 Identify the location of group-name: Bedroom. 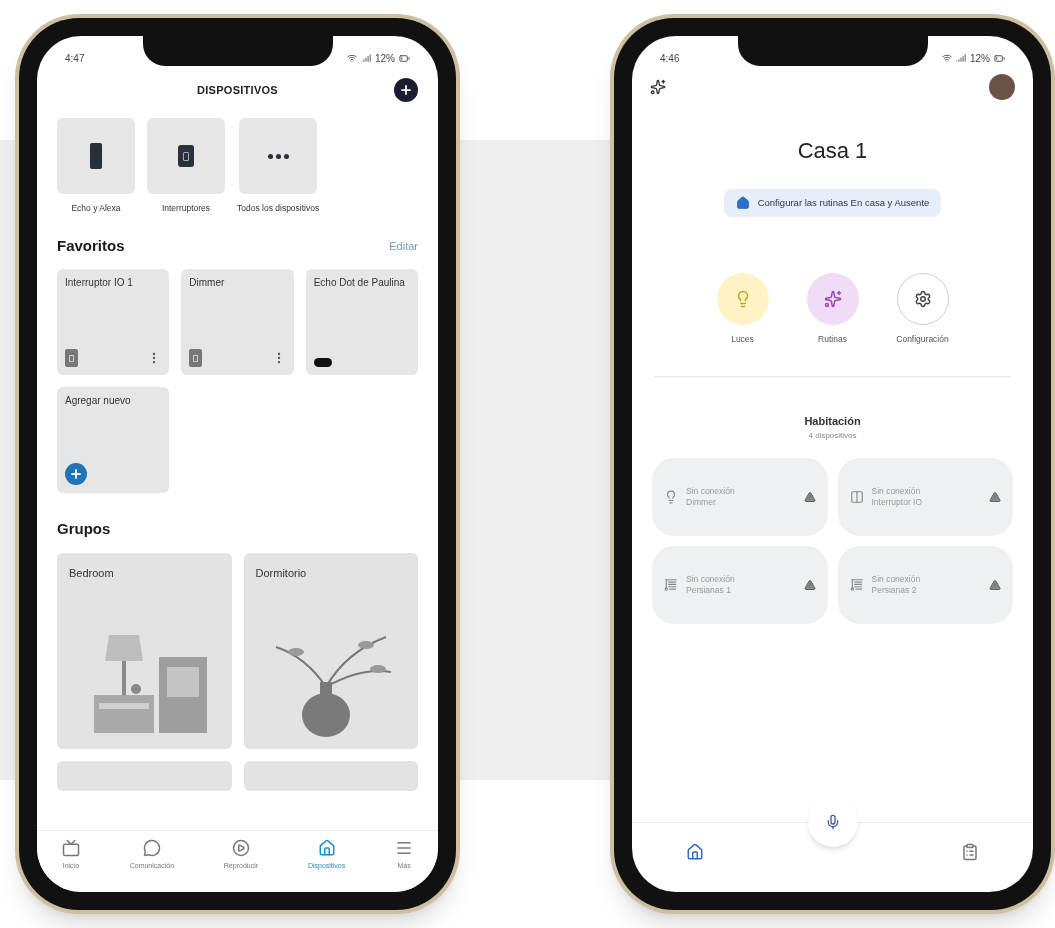
(91, 574).